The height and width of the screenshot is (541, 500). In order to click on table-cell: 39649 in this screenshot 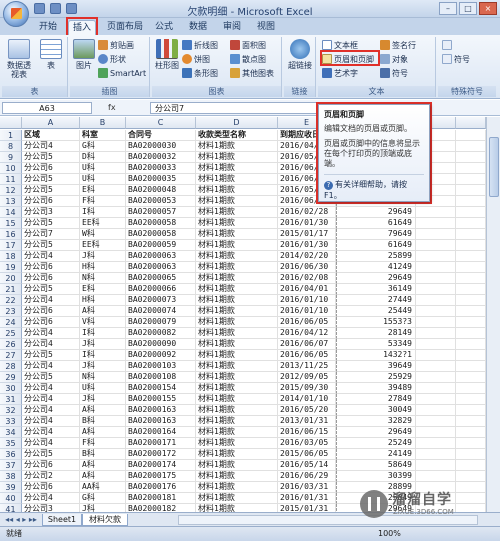, I will do `click(376, 366)`.